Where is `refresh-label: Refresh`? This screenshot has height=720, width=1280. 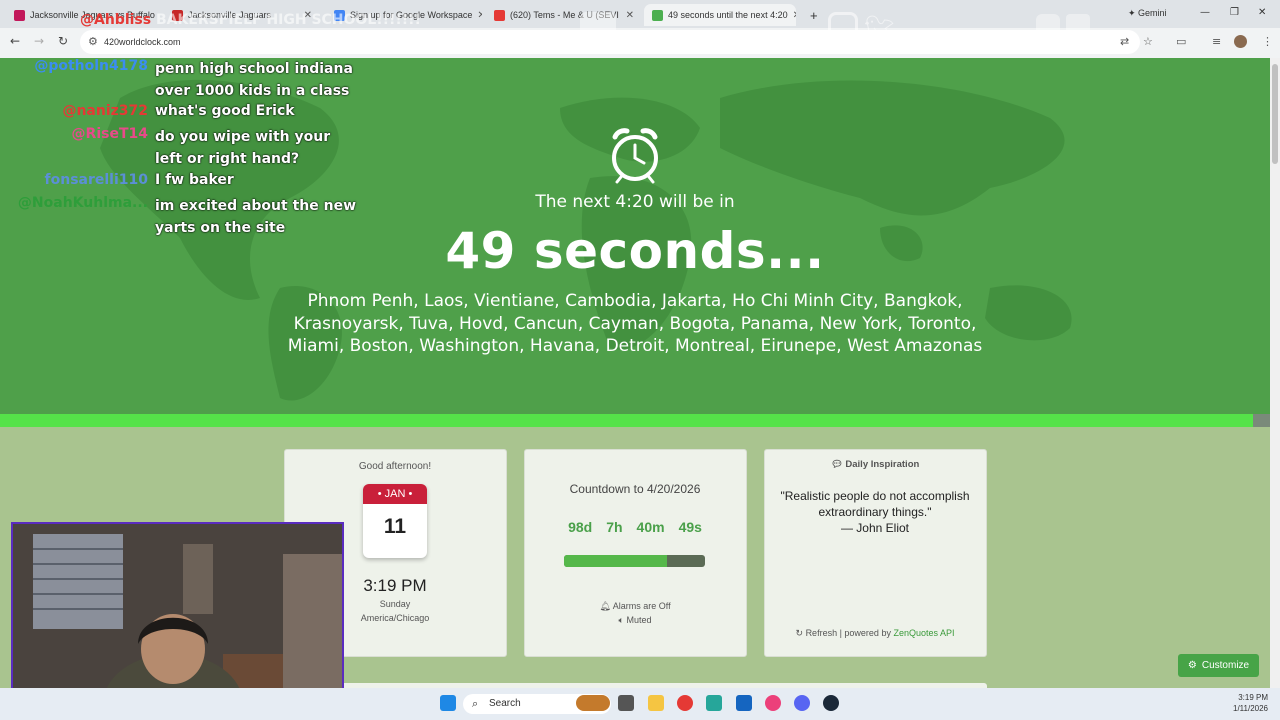 refresh-label: Refresh is located at coordinates (821, 633).